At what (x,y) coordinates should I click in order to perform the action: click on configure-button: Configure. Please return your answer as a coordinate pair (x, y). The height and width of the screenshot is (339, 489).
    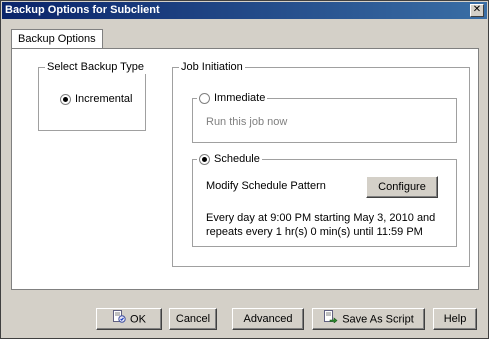
    Looking at the image, I should click on (402, 187).